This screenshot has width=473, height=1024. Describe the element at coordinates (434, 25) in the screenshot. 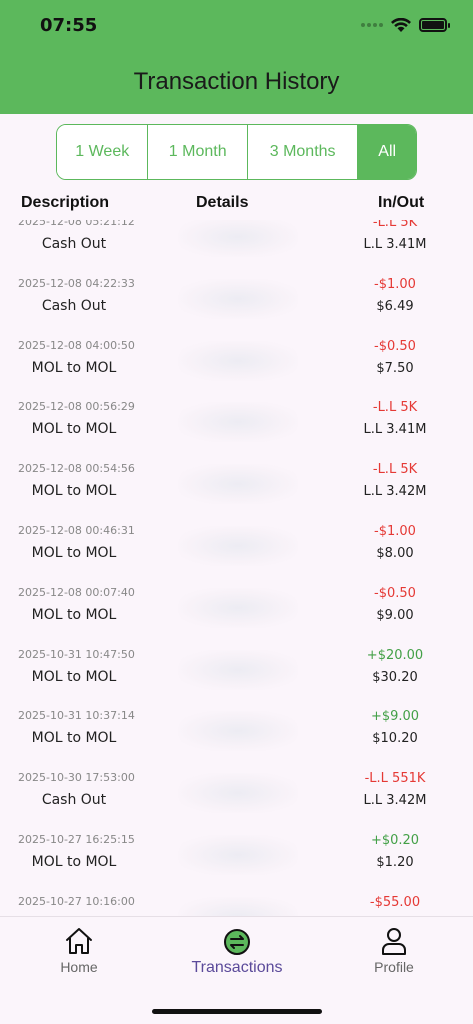

I see `battery-icon` at that location.